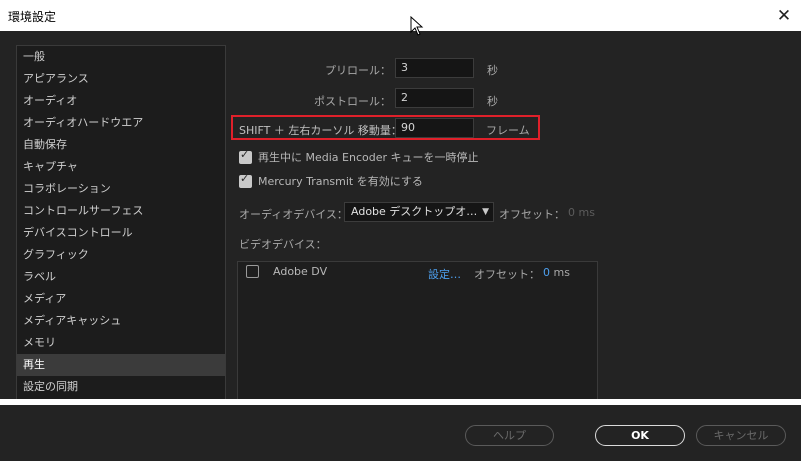 The height and width of the screenshot is (461, 801). Describe the element at coordinates (485, 212) in the screenshot. I see `chevron-down-icon: ▼` at that location.